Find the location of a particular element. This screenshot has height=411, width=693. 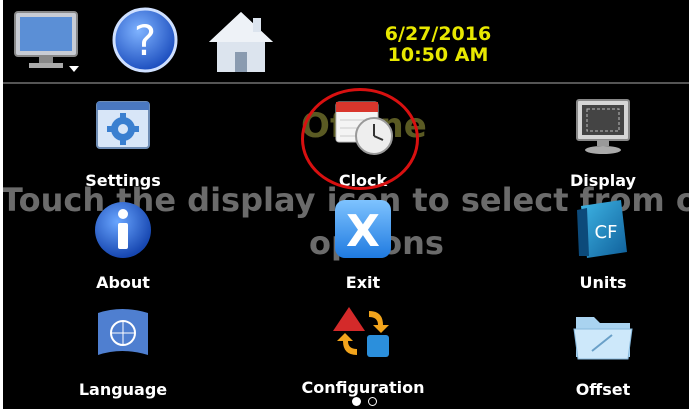

about-label: About is located at coordinates (123, 282).